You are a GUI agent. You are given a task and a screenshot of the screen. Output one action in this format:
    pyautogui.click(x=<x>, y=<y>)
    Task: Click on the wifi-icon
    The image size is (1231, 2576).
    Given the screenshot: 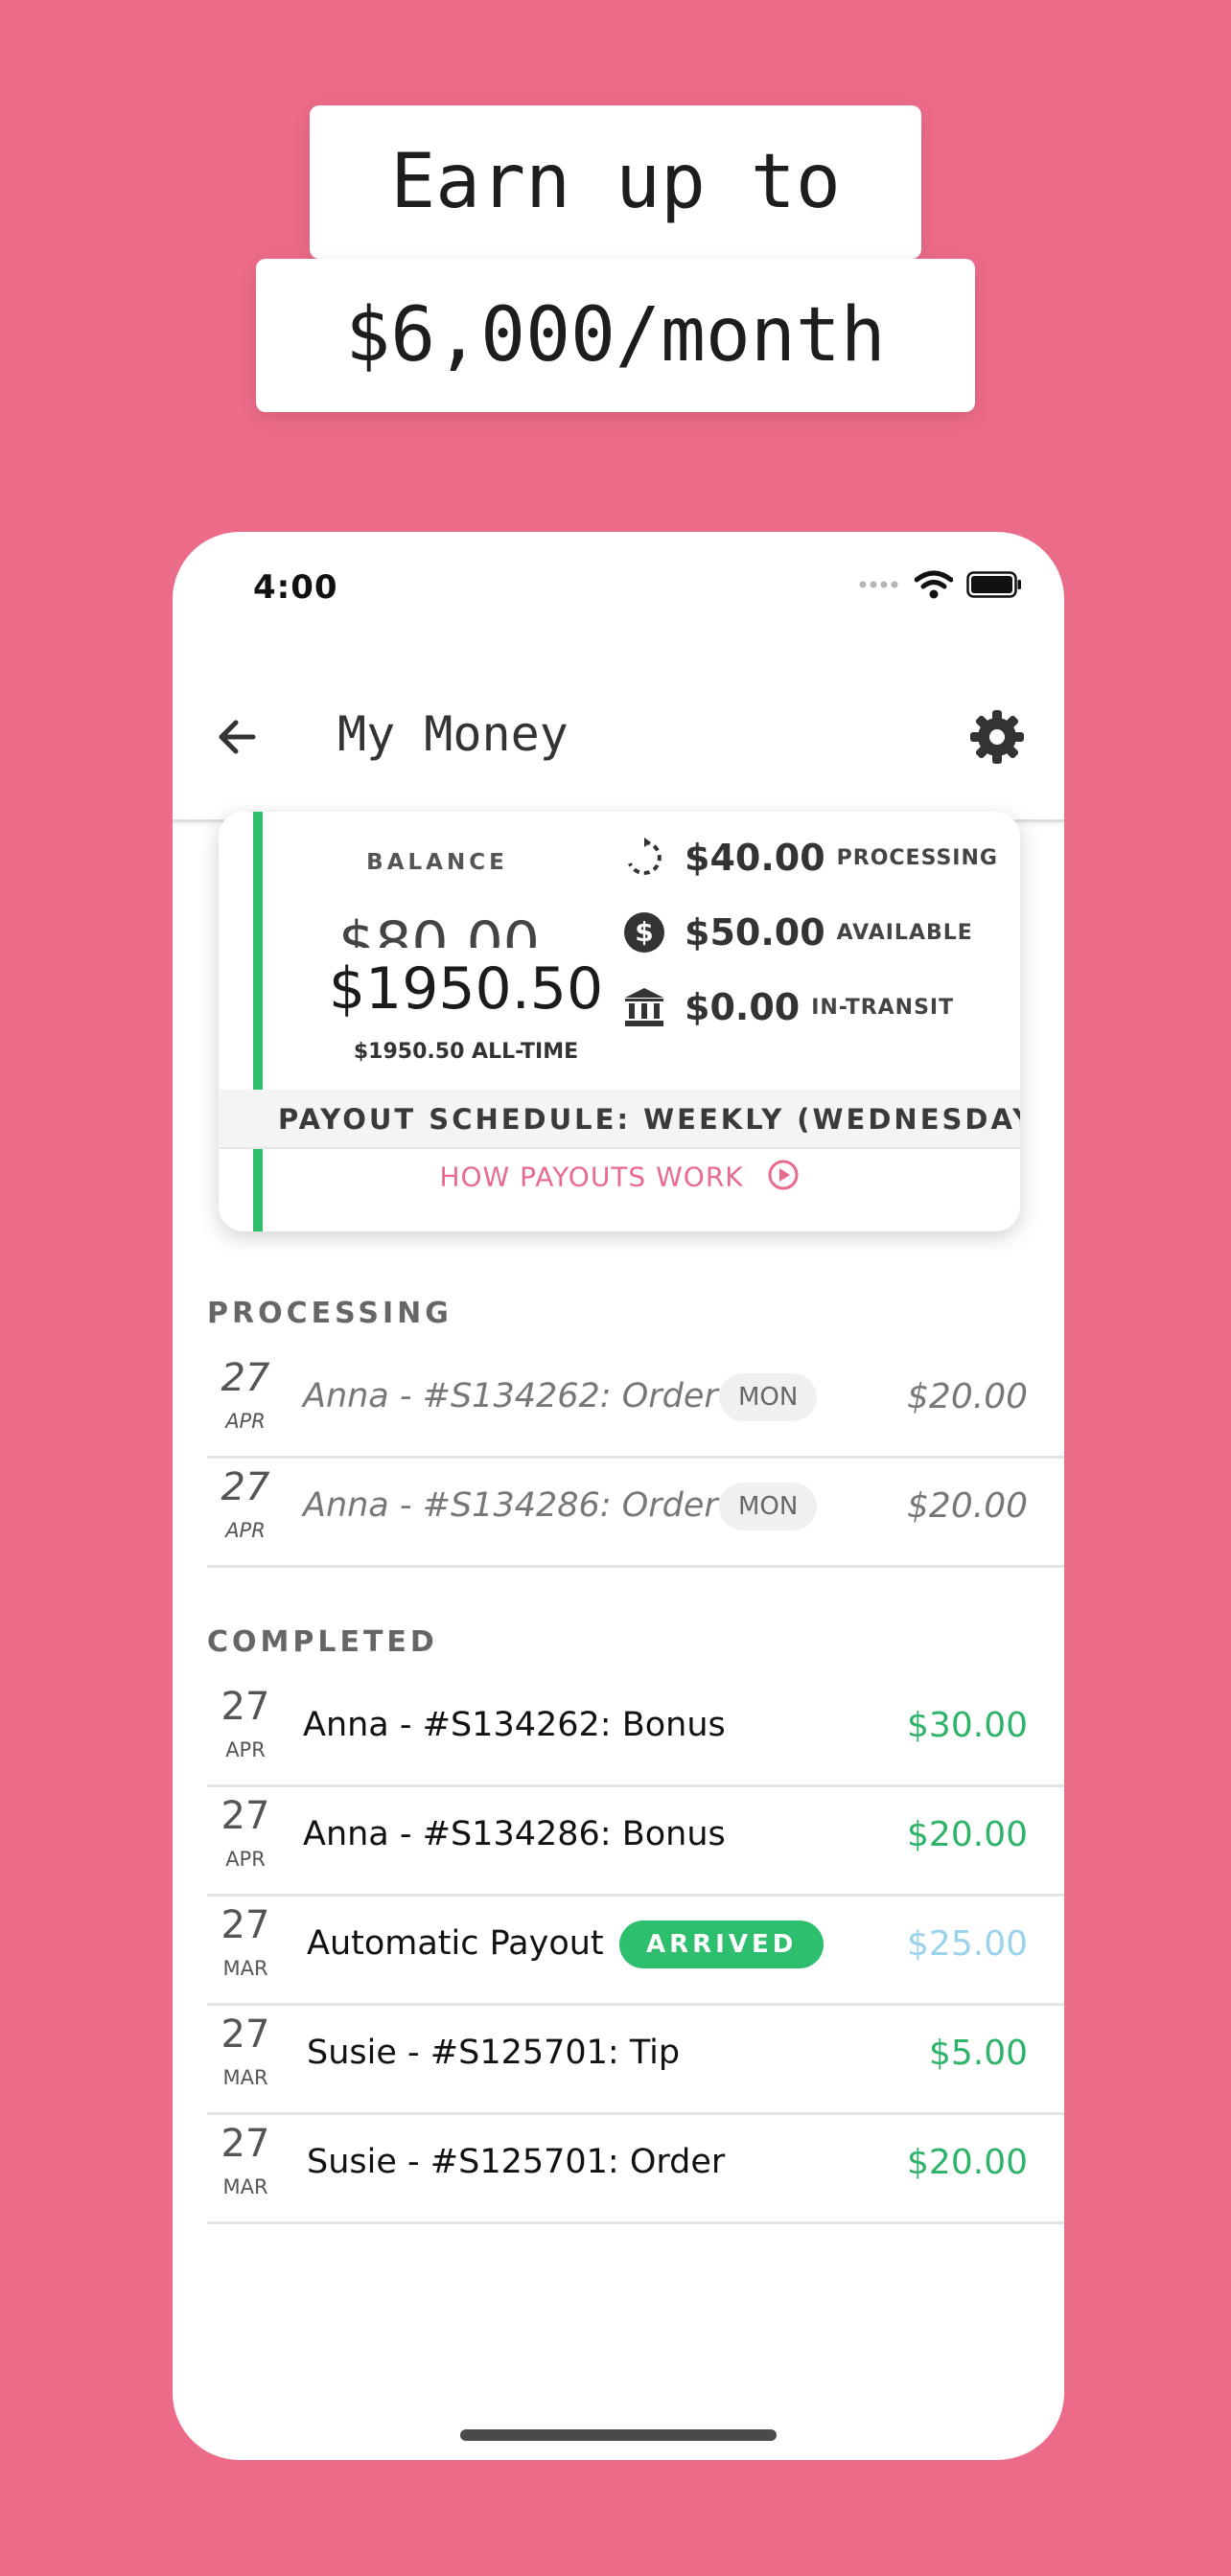 What is the action you would take?
    pyautogui.click(x=934, y=584)
    